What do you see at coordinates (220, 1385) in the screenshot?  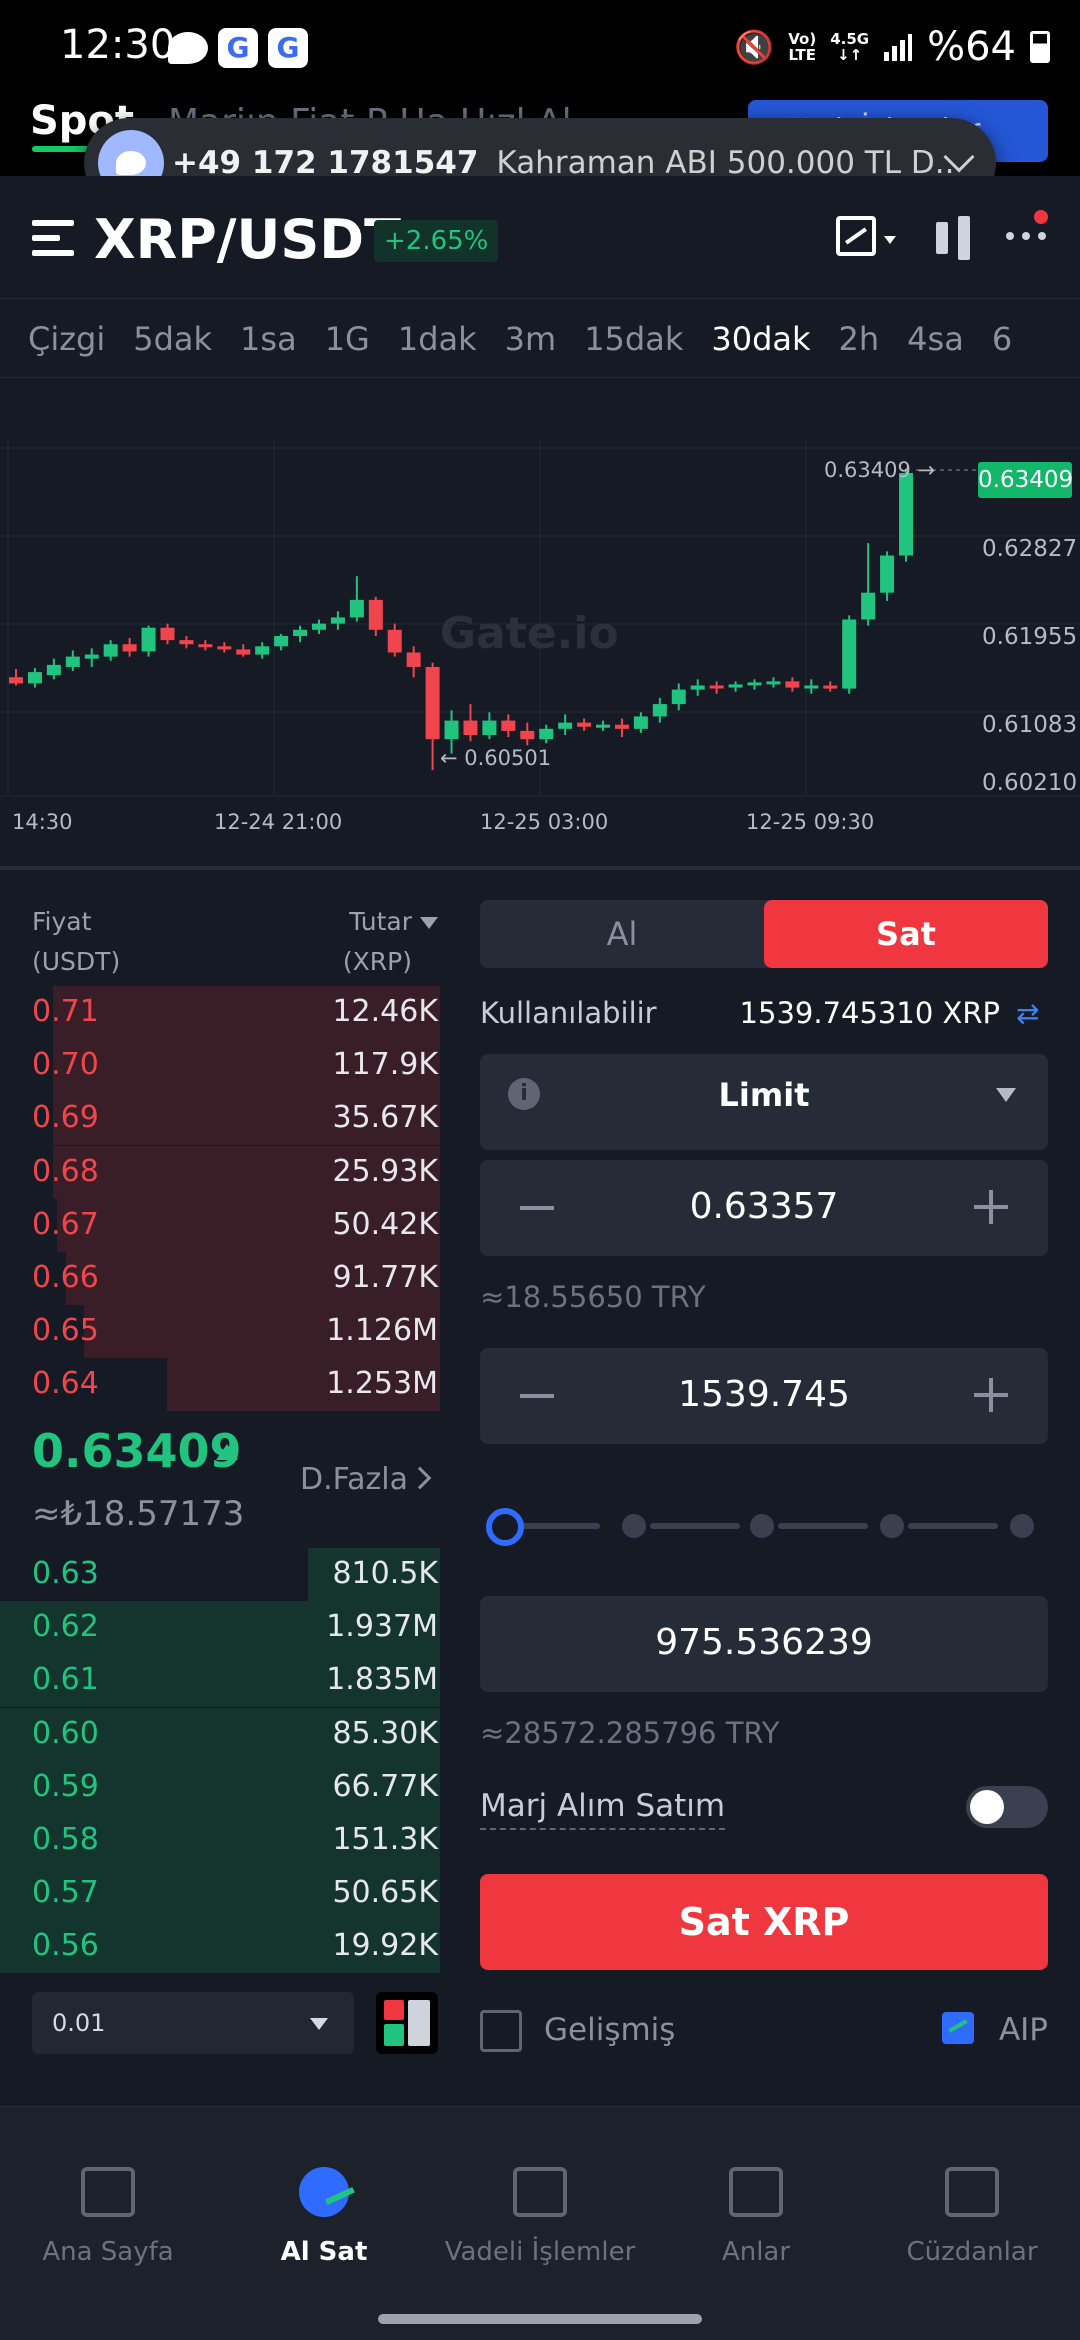 I see `ask-row: 0.64 1.253M` at bounding box center [220, 1385].